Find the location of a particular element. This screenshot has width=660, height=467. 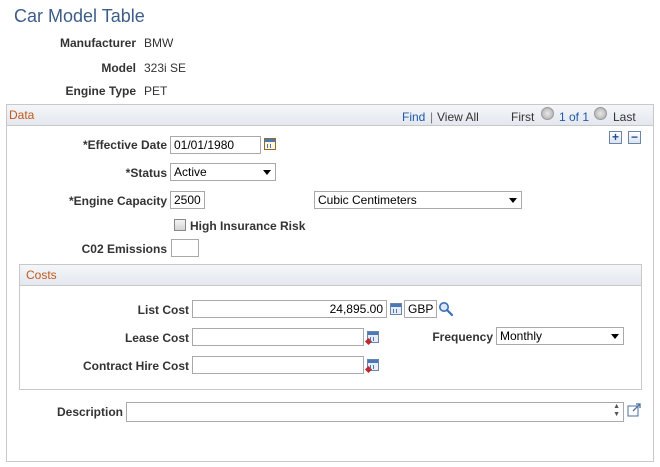

co2-emissions-label: C02 Emissions is located at coordinates (124, 249).